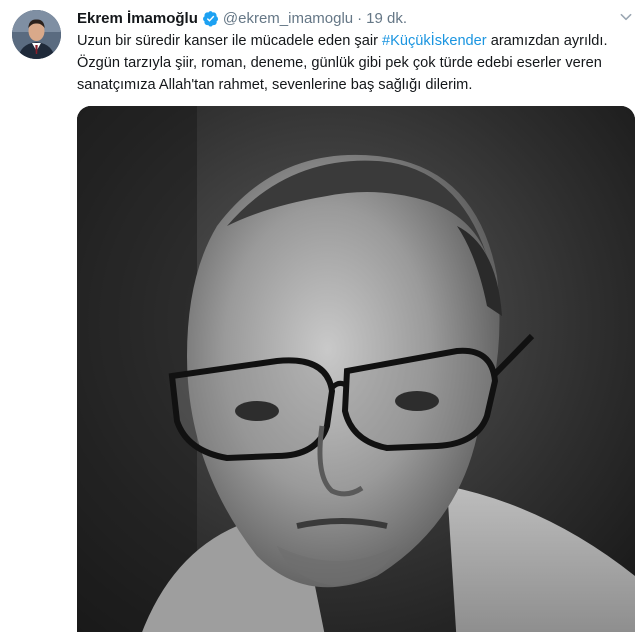 This screenshot has width=643, height=632. What do you see at coordinates (547, 41) in the screenshot?
I see `tweet-text-part: aramızdan ayrıldı.` at bounding box center [547, 41].